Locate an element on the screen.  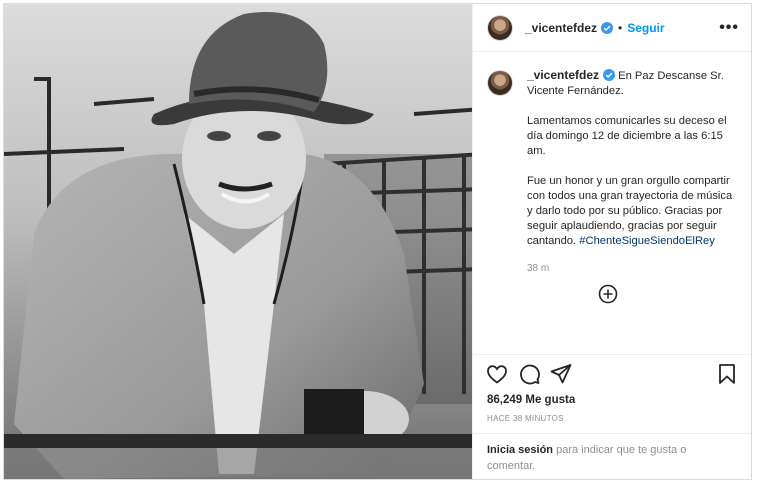
load-more-icon is located at coordinates (608, 294).